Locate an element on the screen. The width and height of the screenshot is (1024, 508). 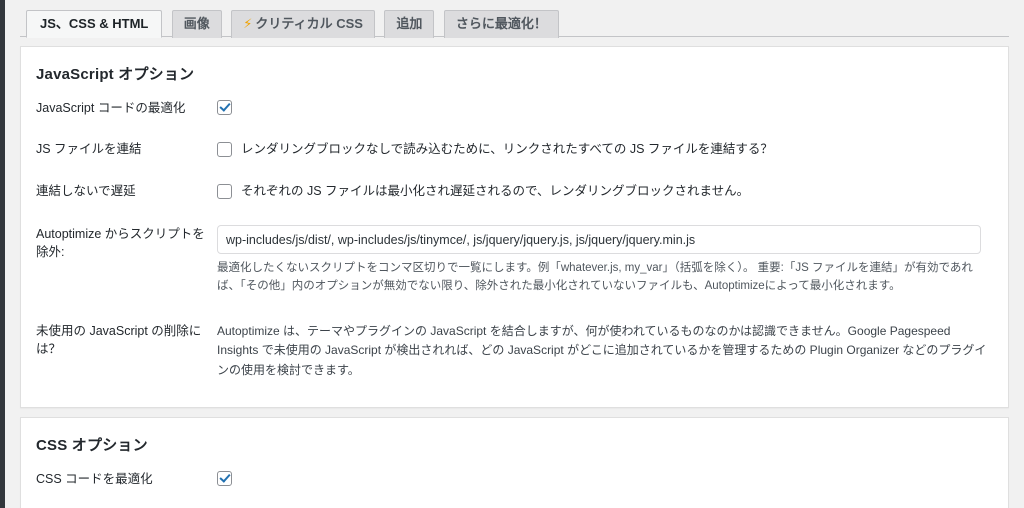
panel-title-css: CSS オプション is located at coordinates (92, 446).